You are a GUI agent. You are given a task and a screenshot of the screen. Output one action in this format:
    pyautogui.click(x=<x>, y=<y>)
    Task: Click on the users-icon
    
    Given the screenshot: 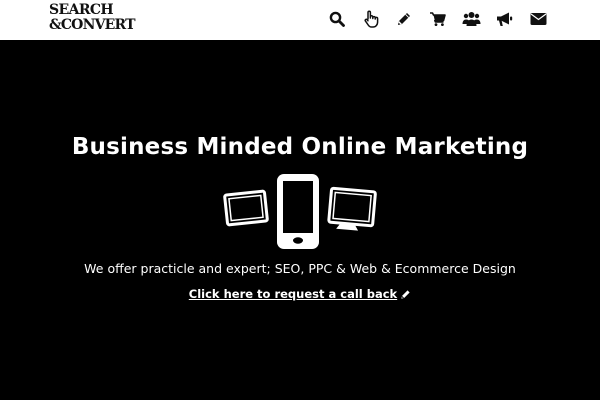 What is the action you would take?
    pyautogui.click(x=471, y=19)
    